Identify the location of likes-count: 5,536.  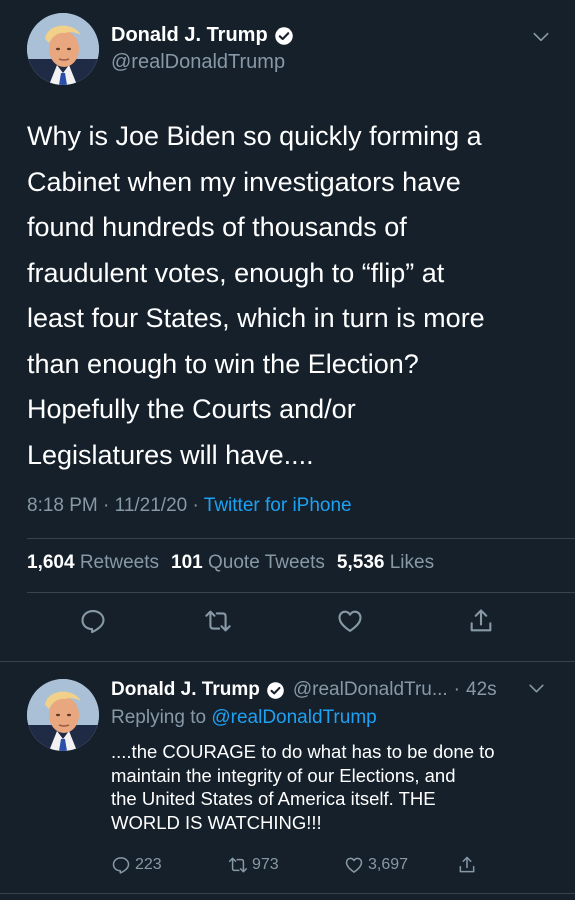
(360, 562).